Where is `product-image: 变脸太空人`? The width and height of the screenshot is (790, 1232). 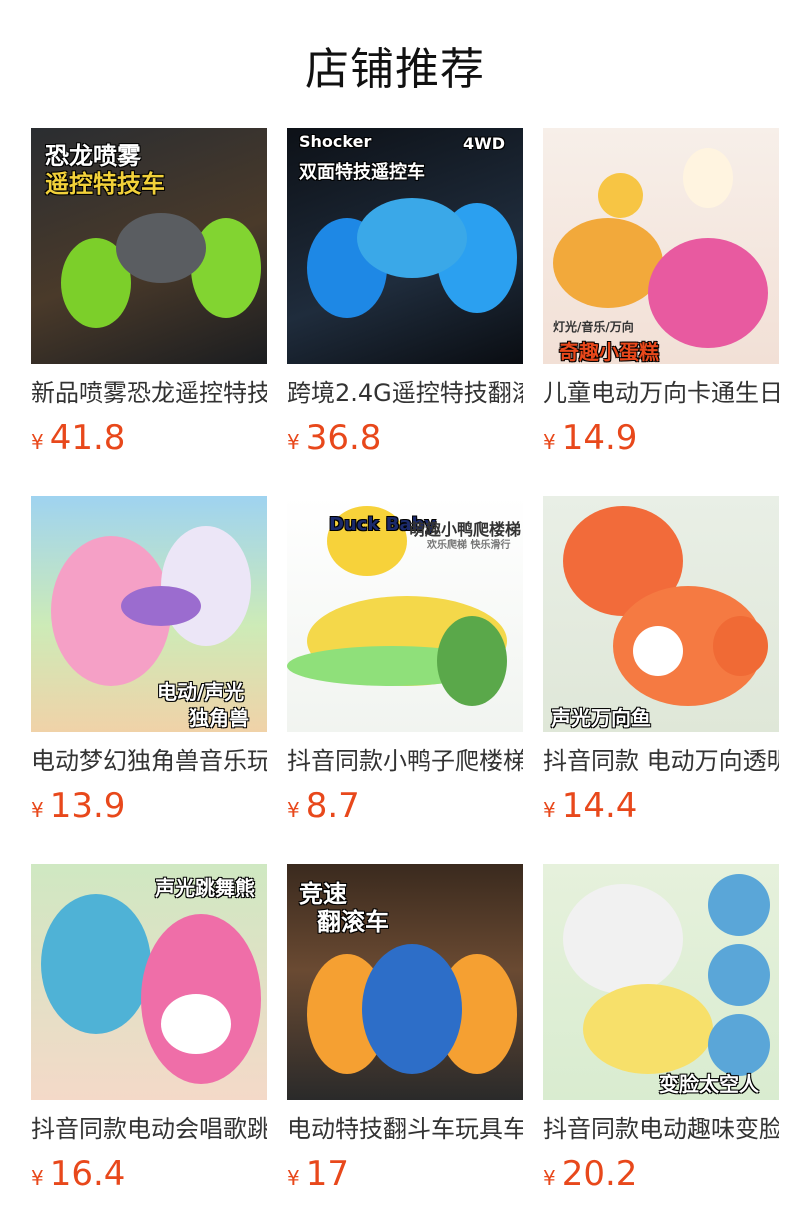 product-image: 变脸太空人 is located at coordinates (661, 982).